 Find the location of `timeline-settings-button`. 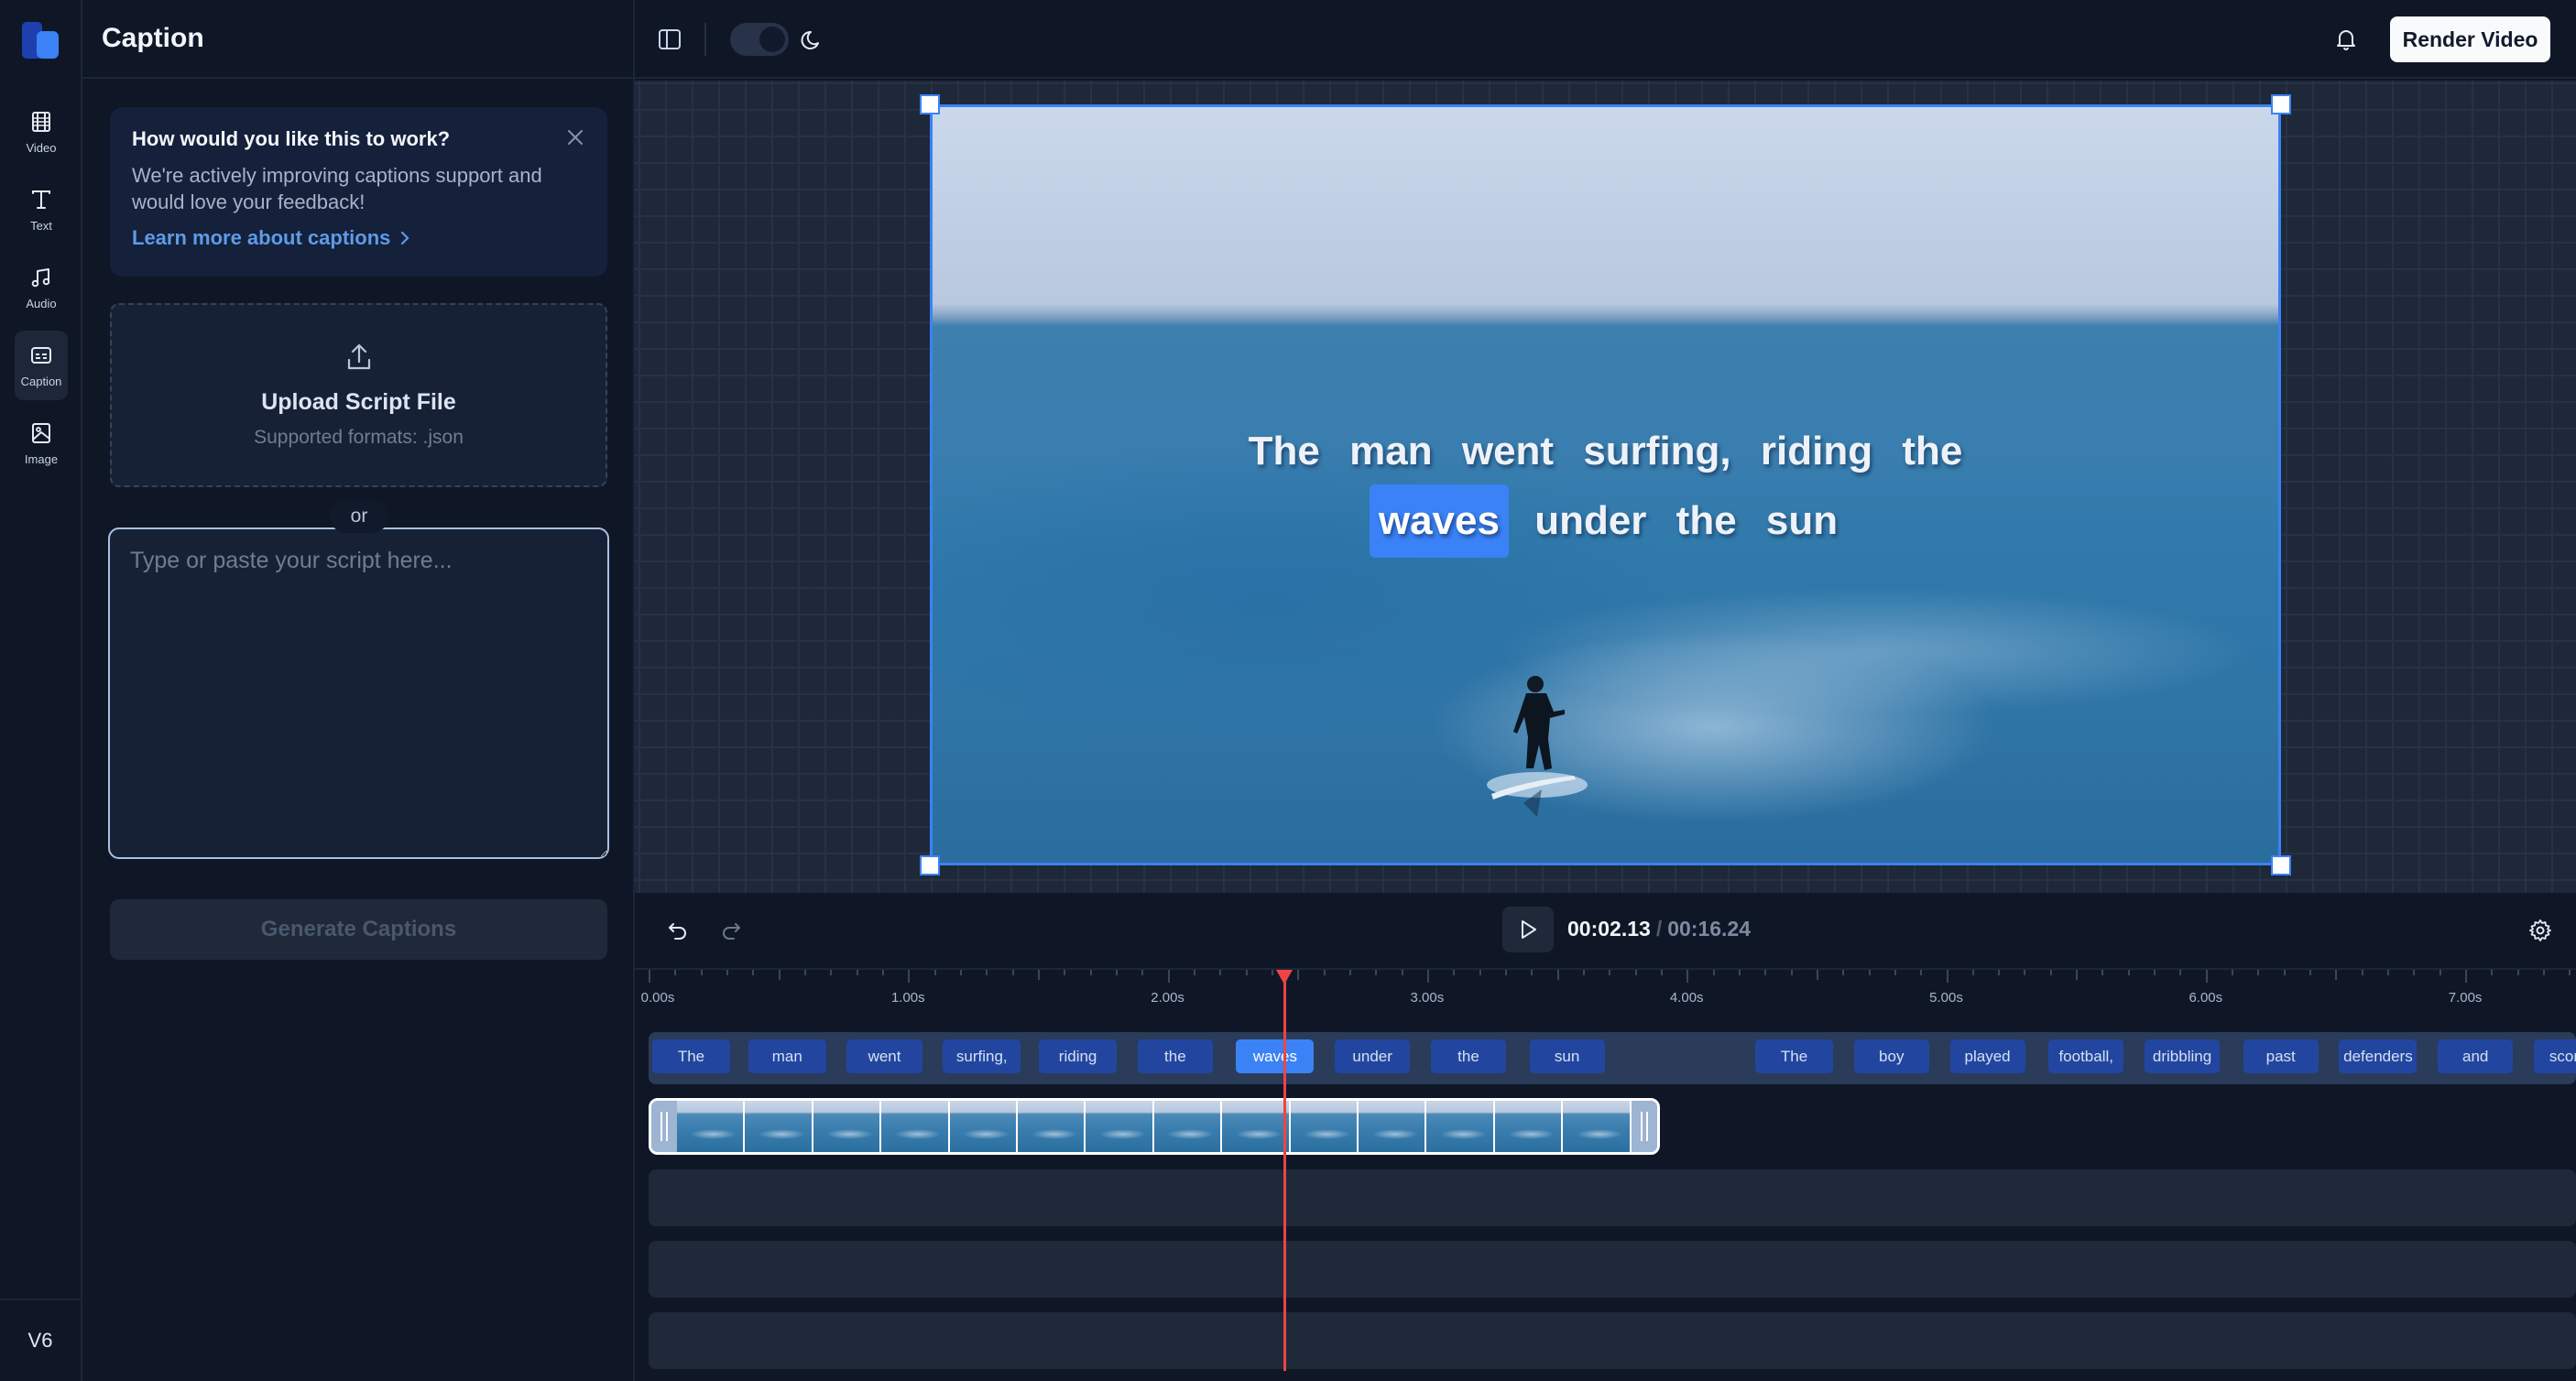

timeline-settings-button is located at coordinates (2541, 930).